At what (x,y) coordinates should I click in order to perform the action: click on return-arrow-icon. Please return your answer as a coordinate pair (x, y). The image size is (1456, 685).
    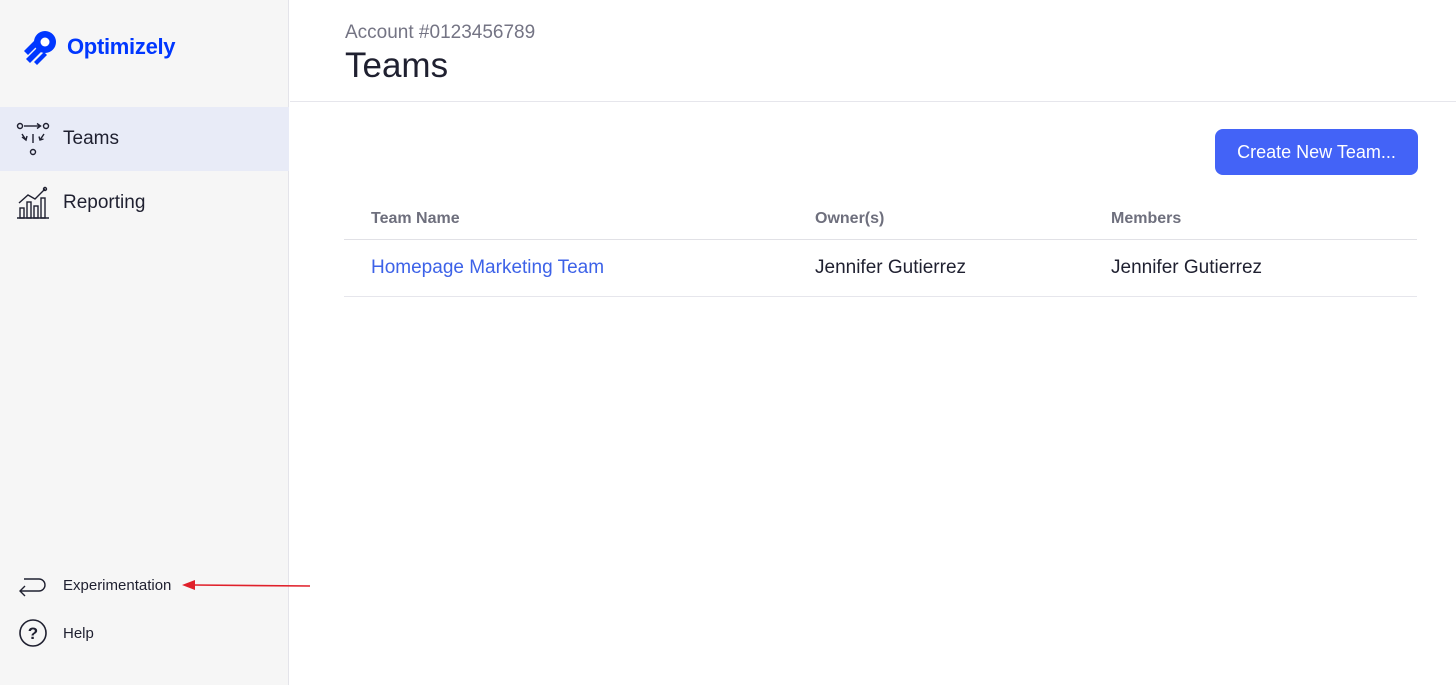
    Looking at the image, I should click on (33, 585).